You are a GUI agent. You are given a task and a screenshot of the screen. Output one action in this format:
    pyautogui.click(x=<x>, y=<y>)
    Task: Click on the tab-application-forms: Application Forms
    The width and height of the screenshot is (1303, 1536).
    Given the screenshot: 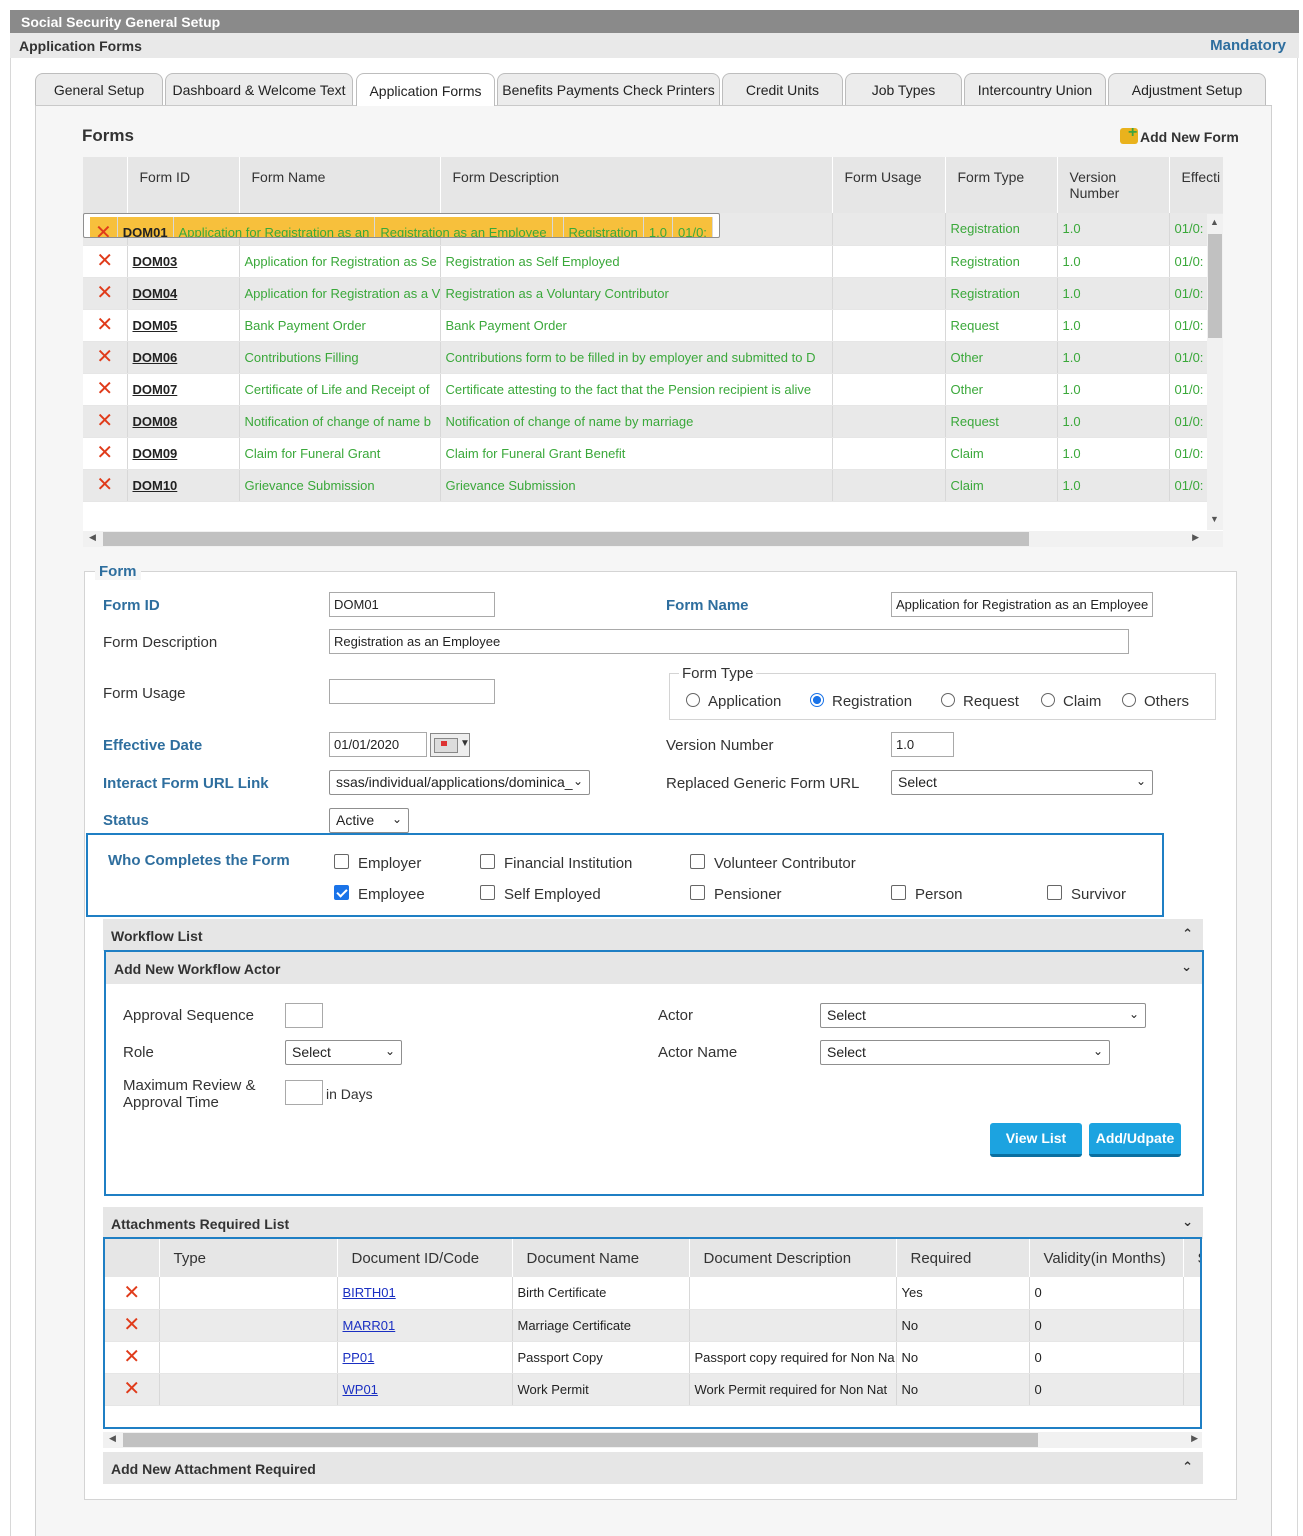 What is the action you would take?
    pyautogui.click(x=425, y=90)
    